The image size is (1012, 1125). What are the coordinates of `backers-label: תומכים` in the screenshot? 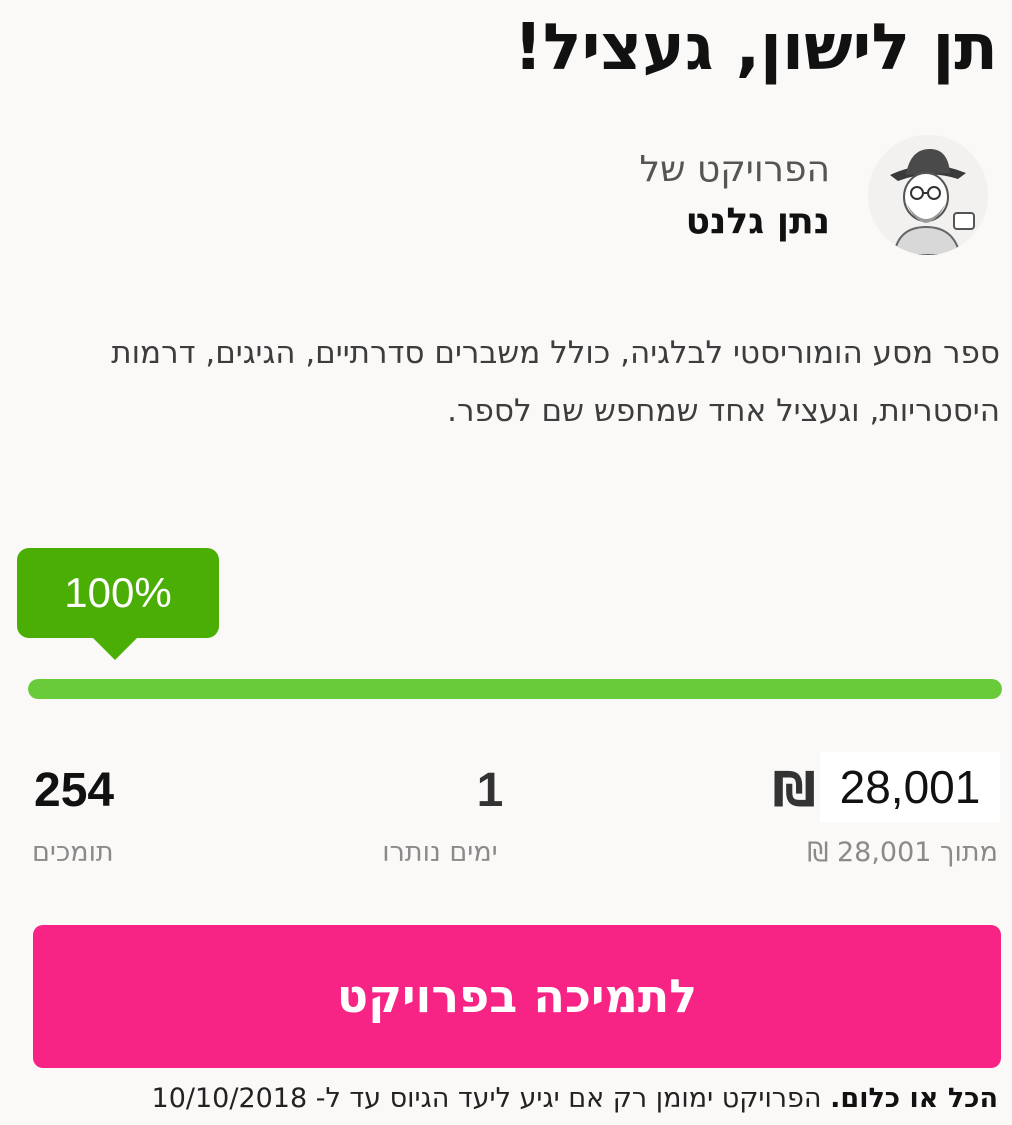 It's located at (73, 852).